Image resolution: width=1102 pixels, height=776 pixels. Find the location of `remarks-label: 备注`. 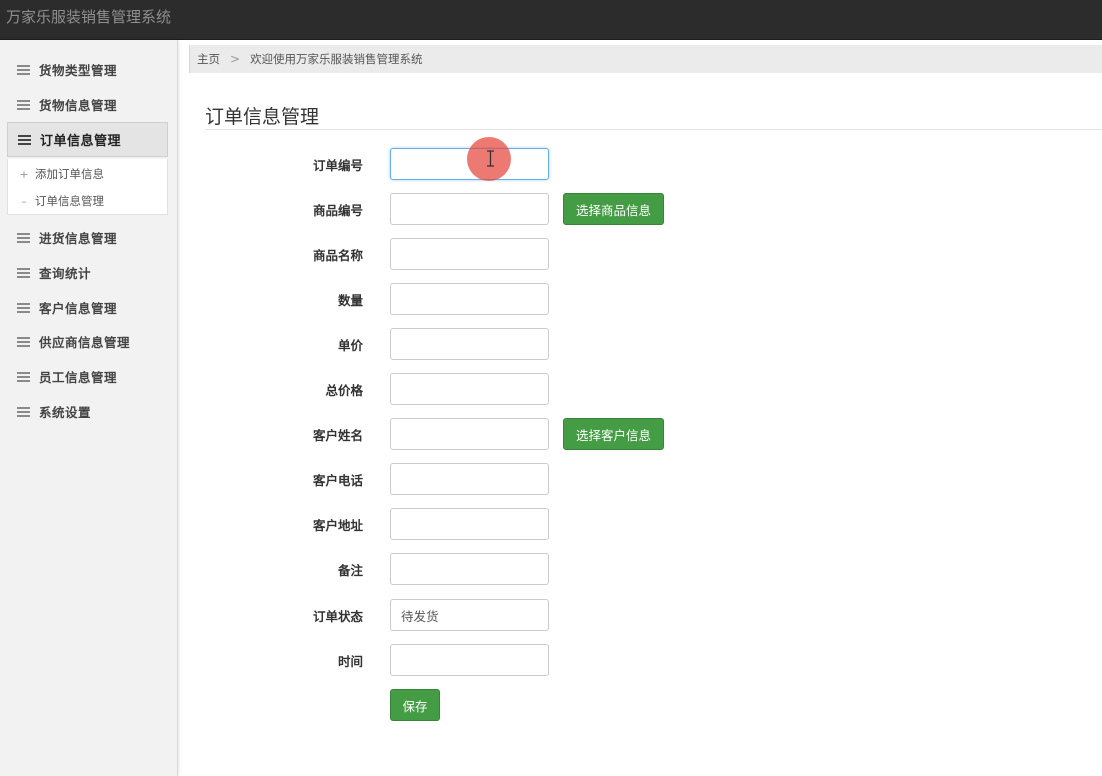

remarks-label: 备注 is located at coordinates (350, 570).